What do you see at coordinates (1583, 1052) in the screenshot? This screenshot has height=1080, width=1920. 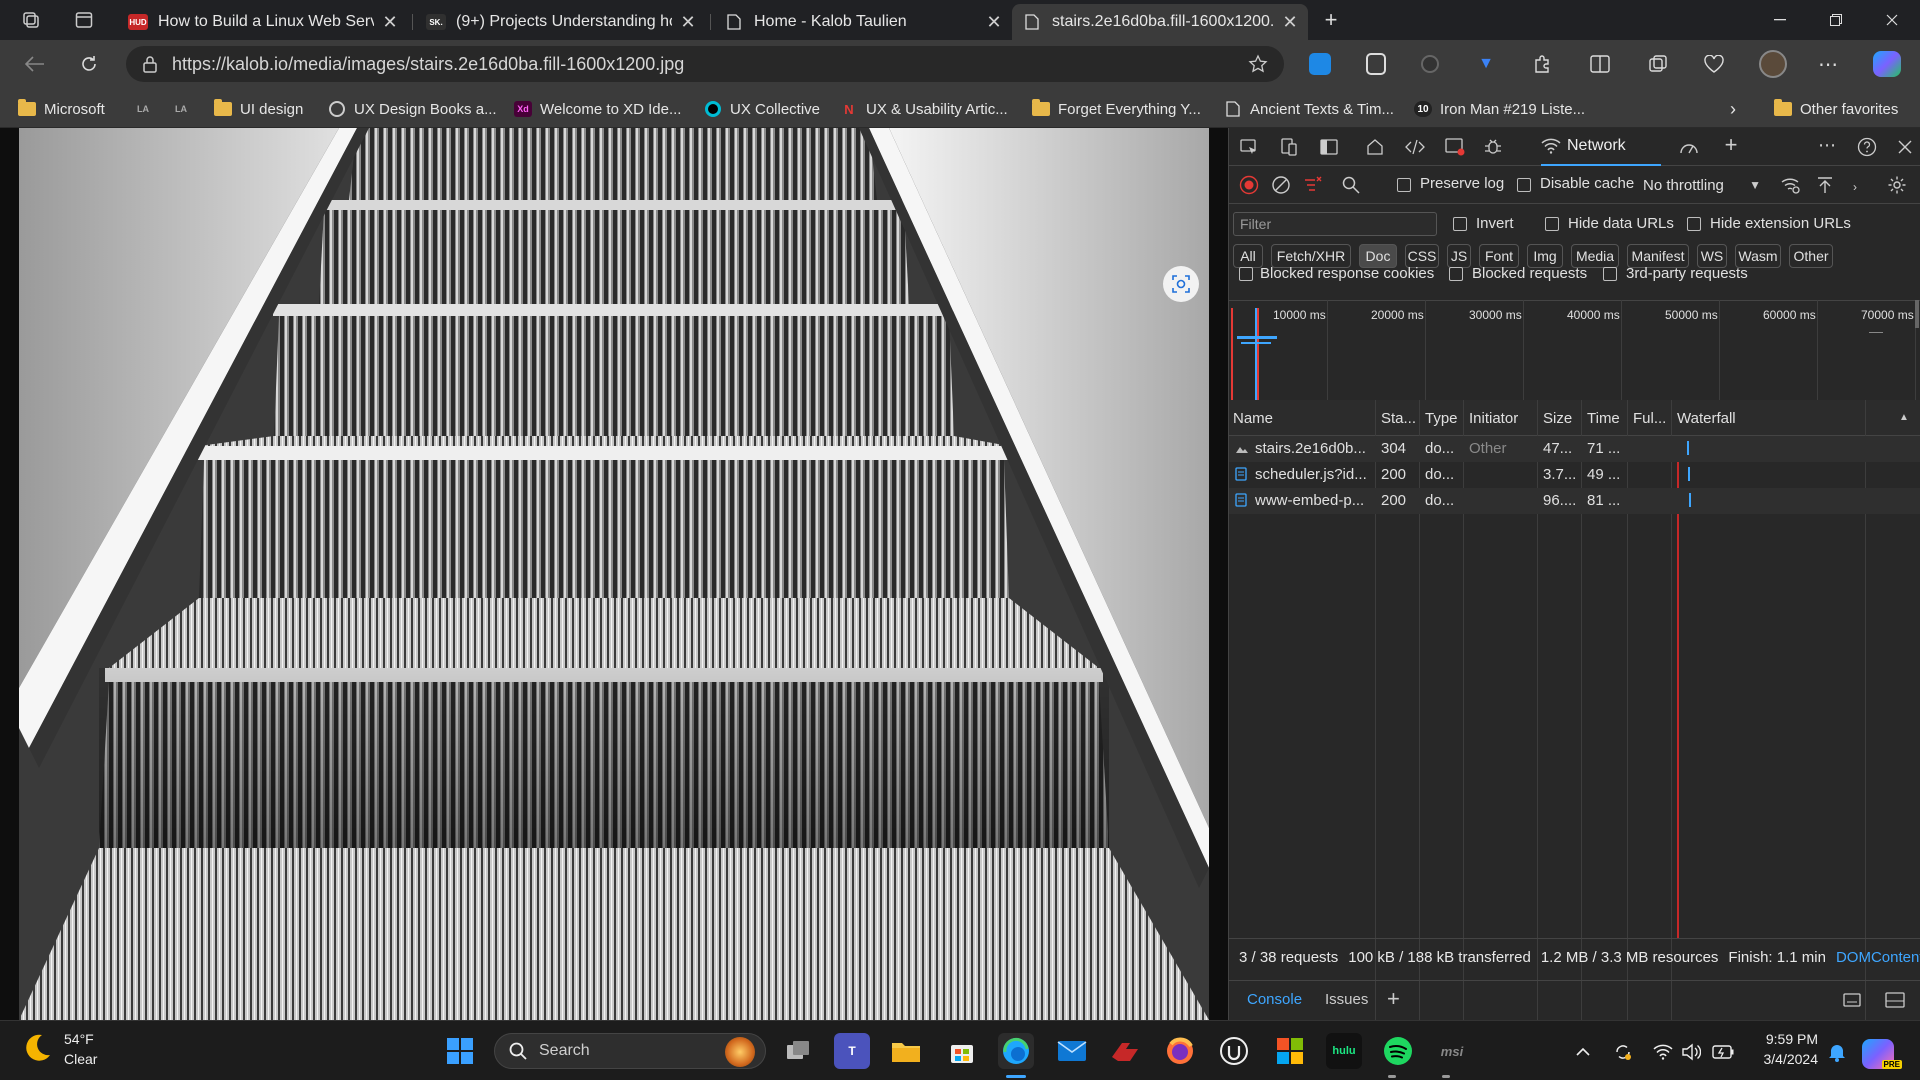 I see `chevron-up-icon` at bounding box center [1583, 1052].